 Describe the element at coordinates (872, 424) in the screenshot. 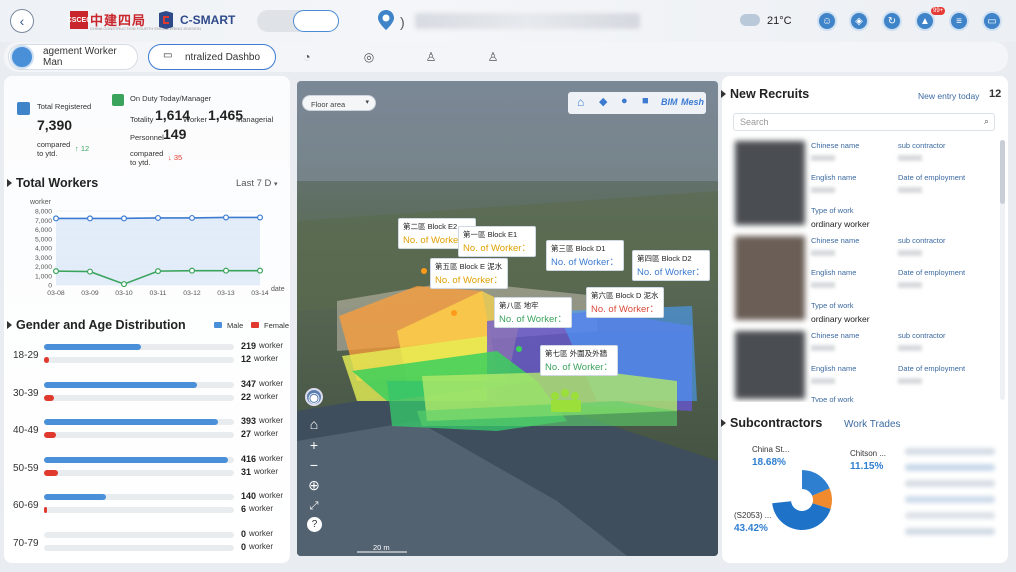

I see `tab-work-trades: Work Trades` at that location.